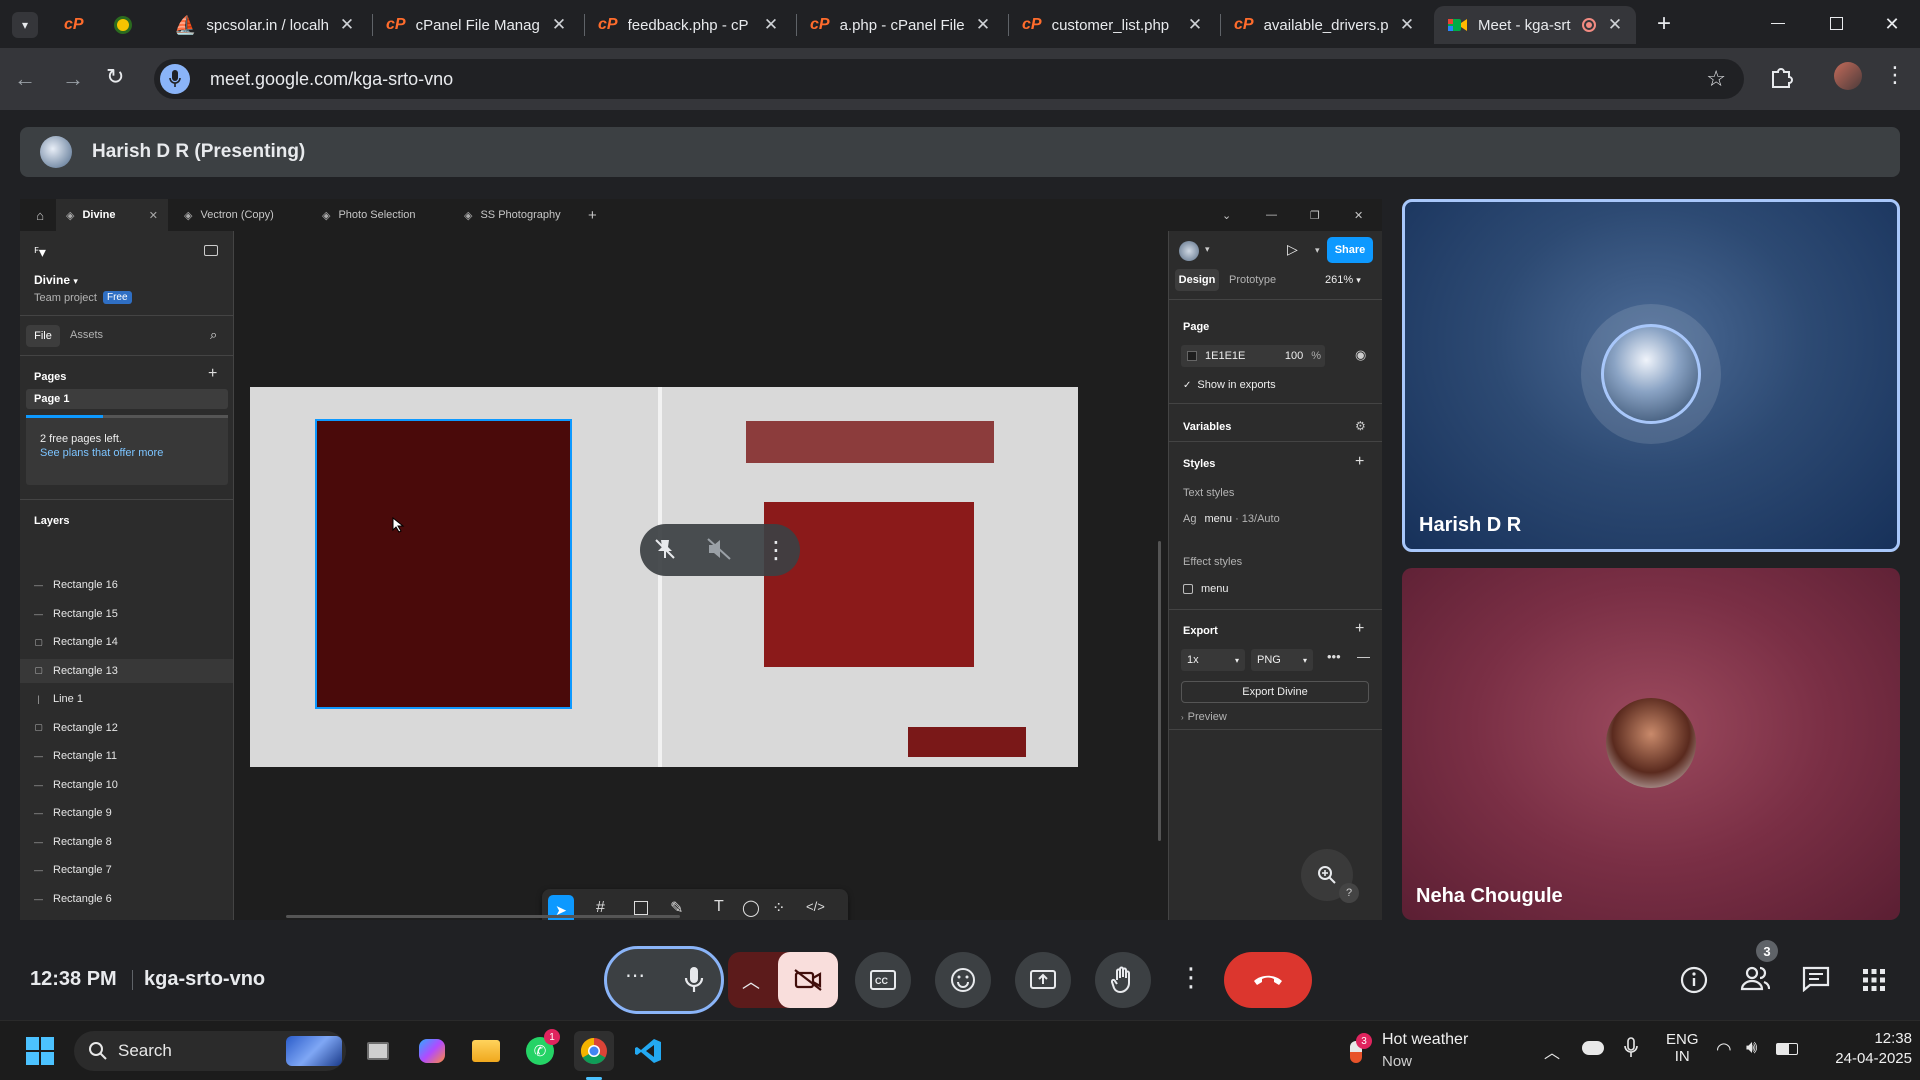 Image resolution: width=1920 pixels, height=1080 pixels. I want to click on user-avatar, so click(1189, 251).